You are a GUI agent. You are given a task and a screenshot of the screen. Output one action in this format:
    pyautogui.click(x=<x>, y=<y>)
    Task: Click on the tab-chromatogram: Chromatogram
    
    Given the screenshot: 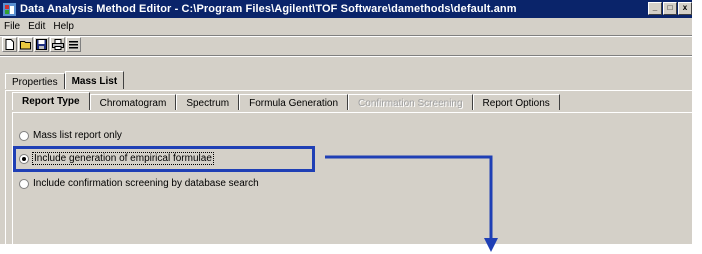 What is the action you would take?
    pyautogui.click(x=133, y=102)
    